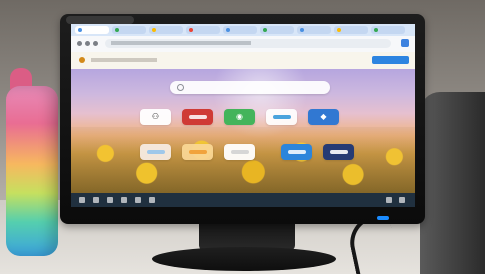 The height and width of the screenshot is (274, 485). I want to click on colorful-bottle, so click(32, 171).